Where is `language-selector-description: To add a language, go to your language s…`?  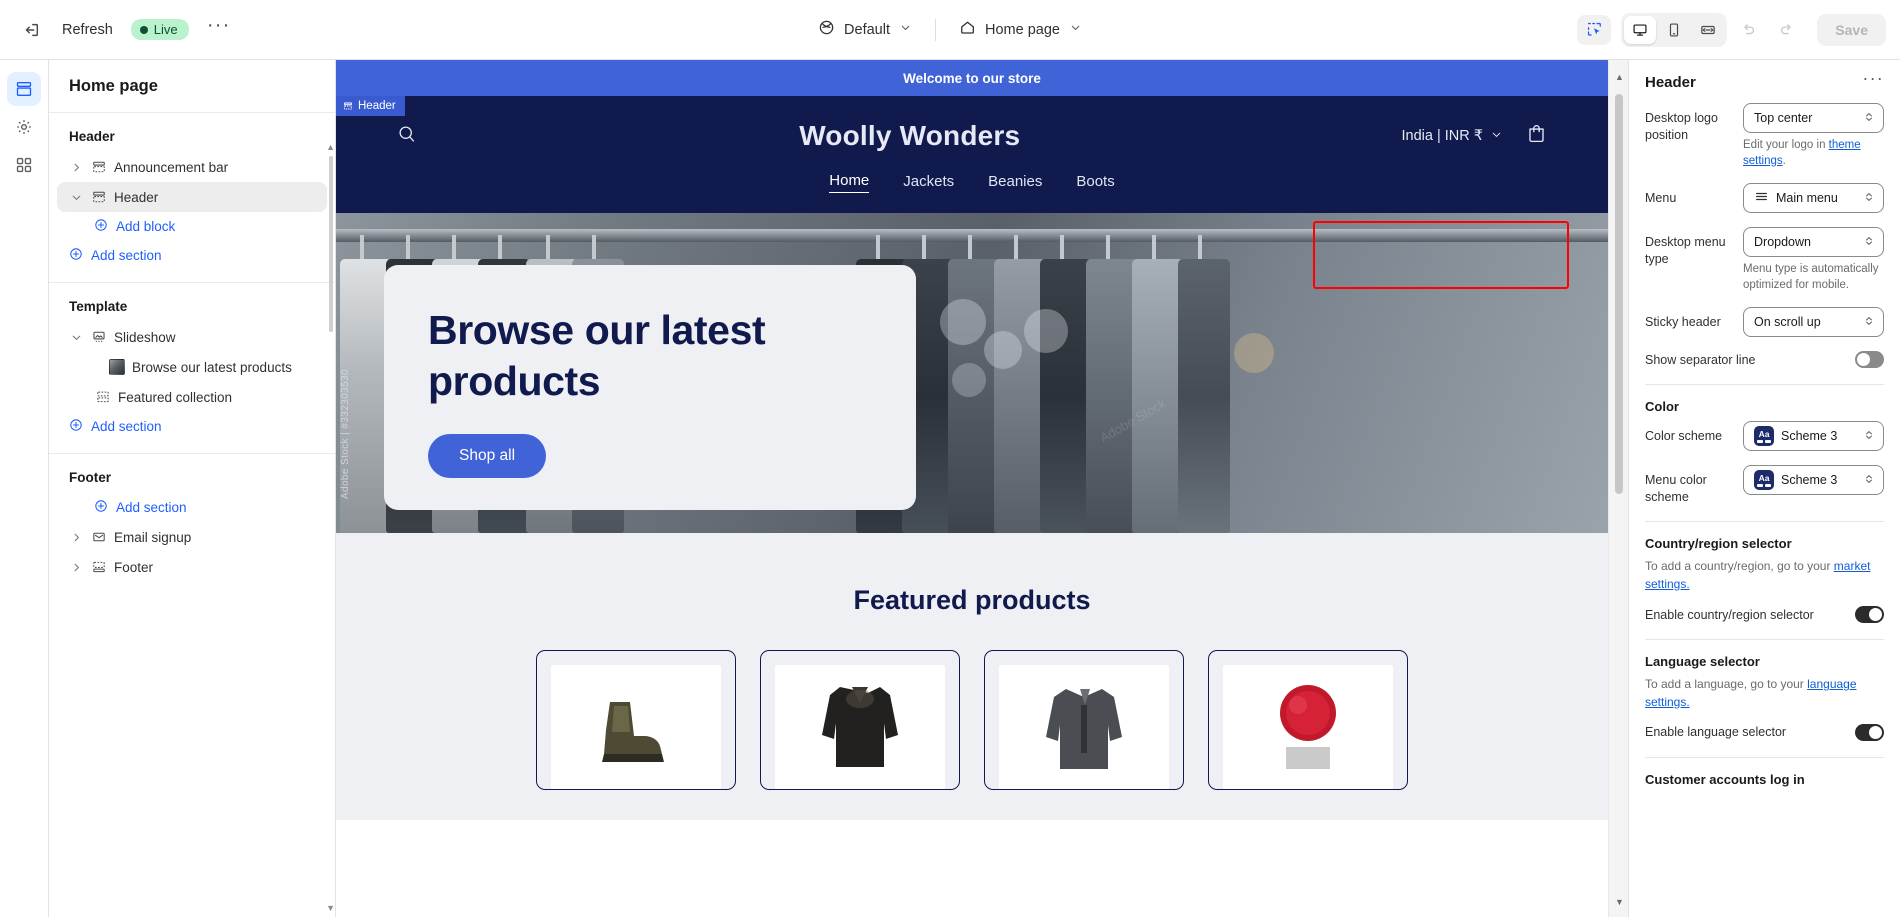
language-selector-description: To add a language, go to your language s… is located at coordinates (1764, 693).